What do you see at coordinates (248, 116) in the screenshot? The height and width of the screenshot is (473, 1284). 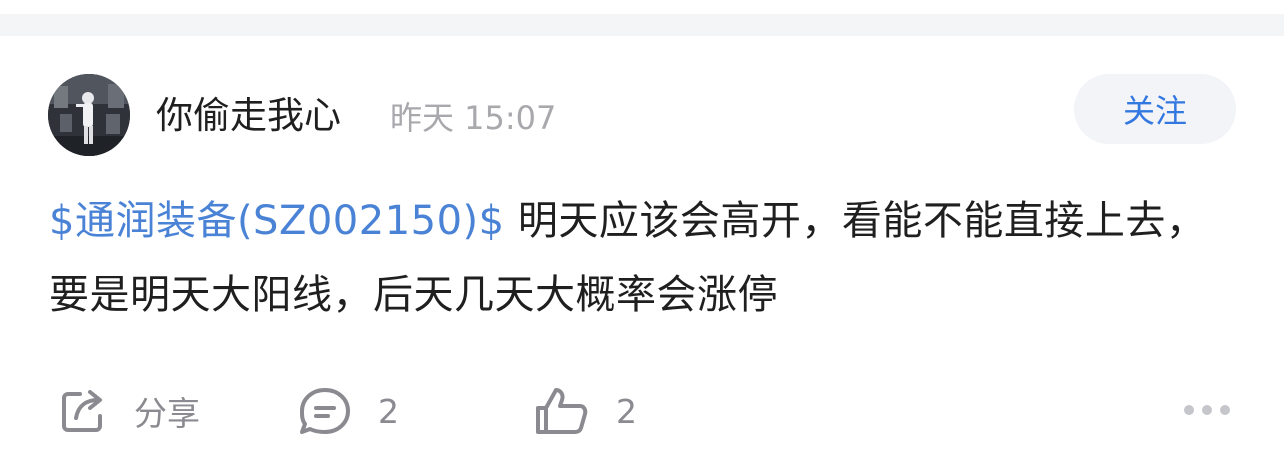 I see `author-name: 你偷走我心` at bounding box center [248, 116].